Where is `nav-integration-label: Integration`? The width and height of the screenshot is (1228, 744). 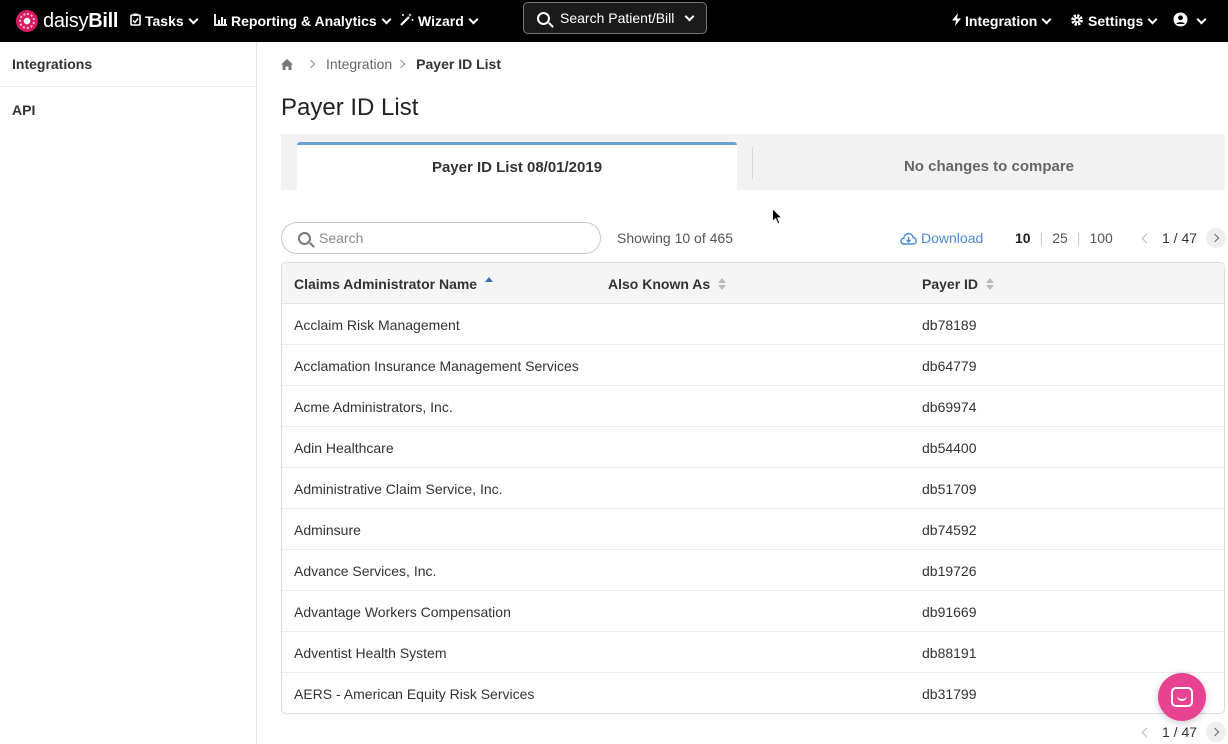 nav-integration-label: Integration is located at coordinates (1001, 21).